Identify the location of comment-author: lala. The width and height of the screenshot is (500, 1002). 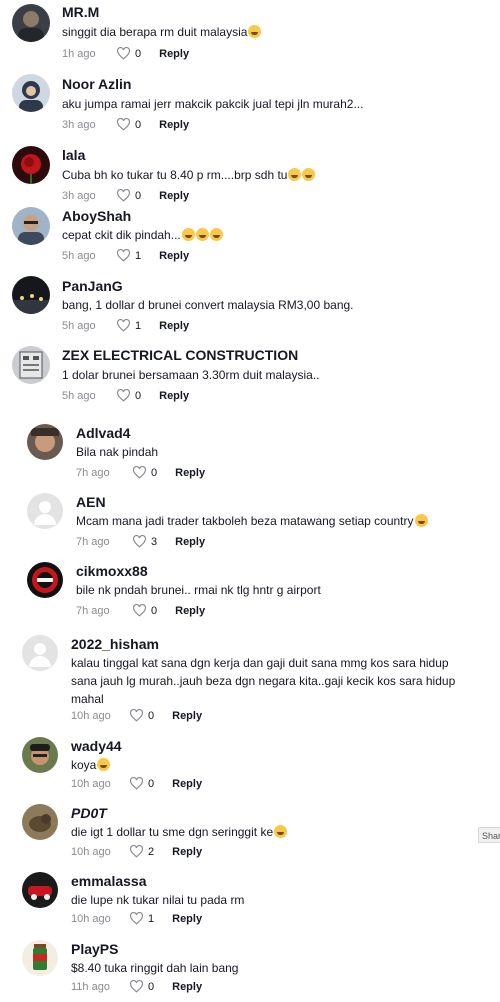
(73, 155).